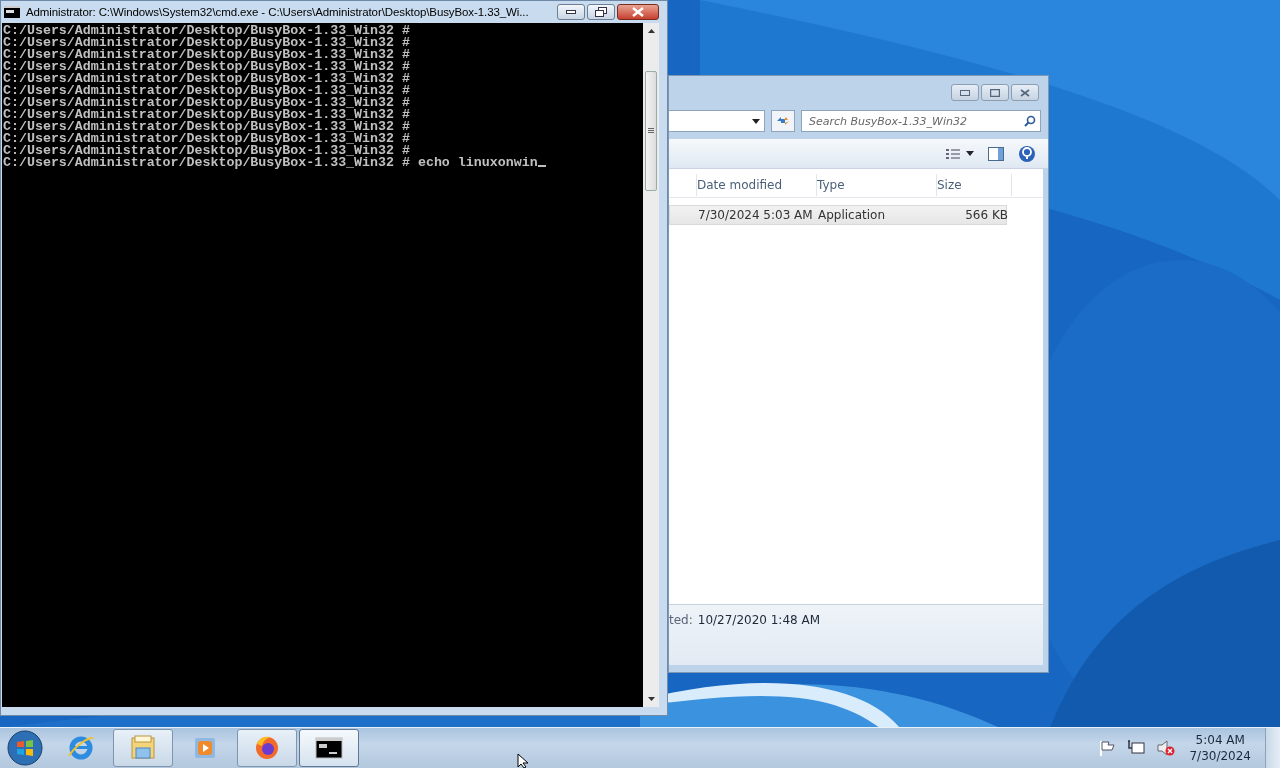 The height and width of the screenshot is (768, 1280). I want to click on view-menu-button, so click(960, 153).